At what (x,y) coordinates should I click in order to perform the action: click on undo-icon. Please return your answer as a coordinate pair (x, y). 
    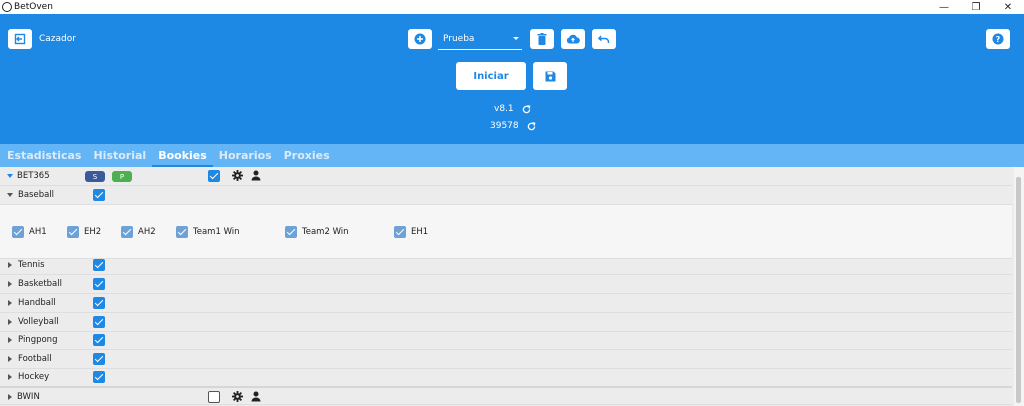
    Looking at the image, I should click on (604, 39).